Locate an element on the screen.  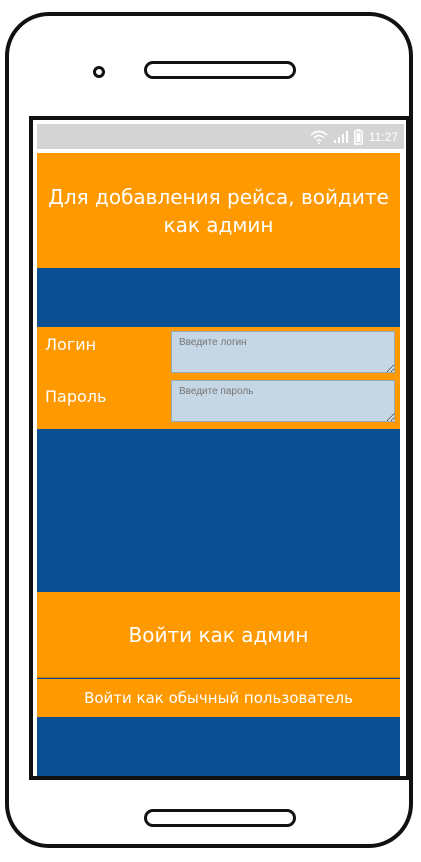
admin-login-button: Войти как админ is located at coordinates (218, 635).